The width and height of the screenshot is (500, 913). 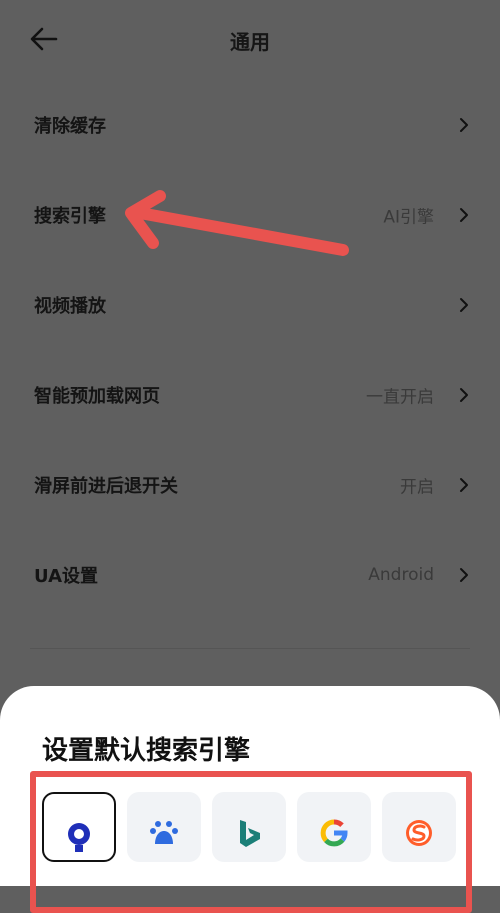 I want to click on setting-label: 智能预加载网页, so click(x=97, y=396).